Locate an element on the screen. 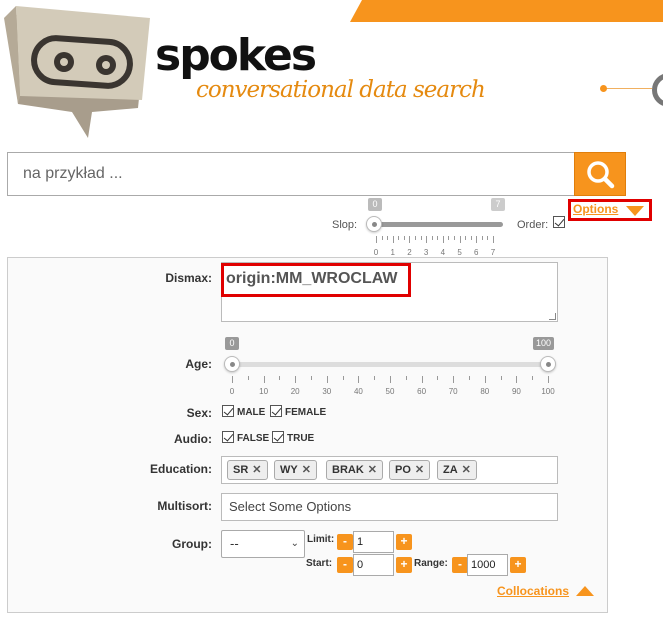 The height and width of the screenshot is (618, 663). tag-label: WY is located at coordinates (289, 470).